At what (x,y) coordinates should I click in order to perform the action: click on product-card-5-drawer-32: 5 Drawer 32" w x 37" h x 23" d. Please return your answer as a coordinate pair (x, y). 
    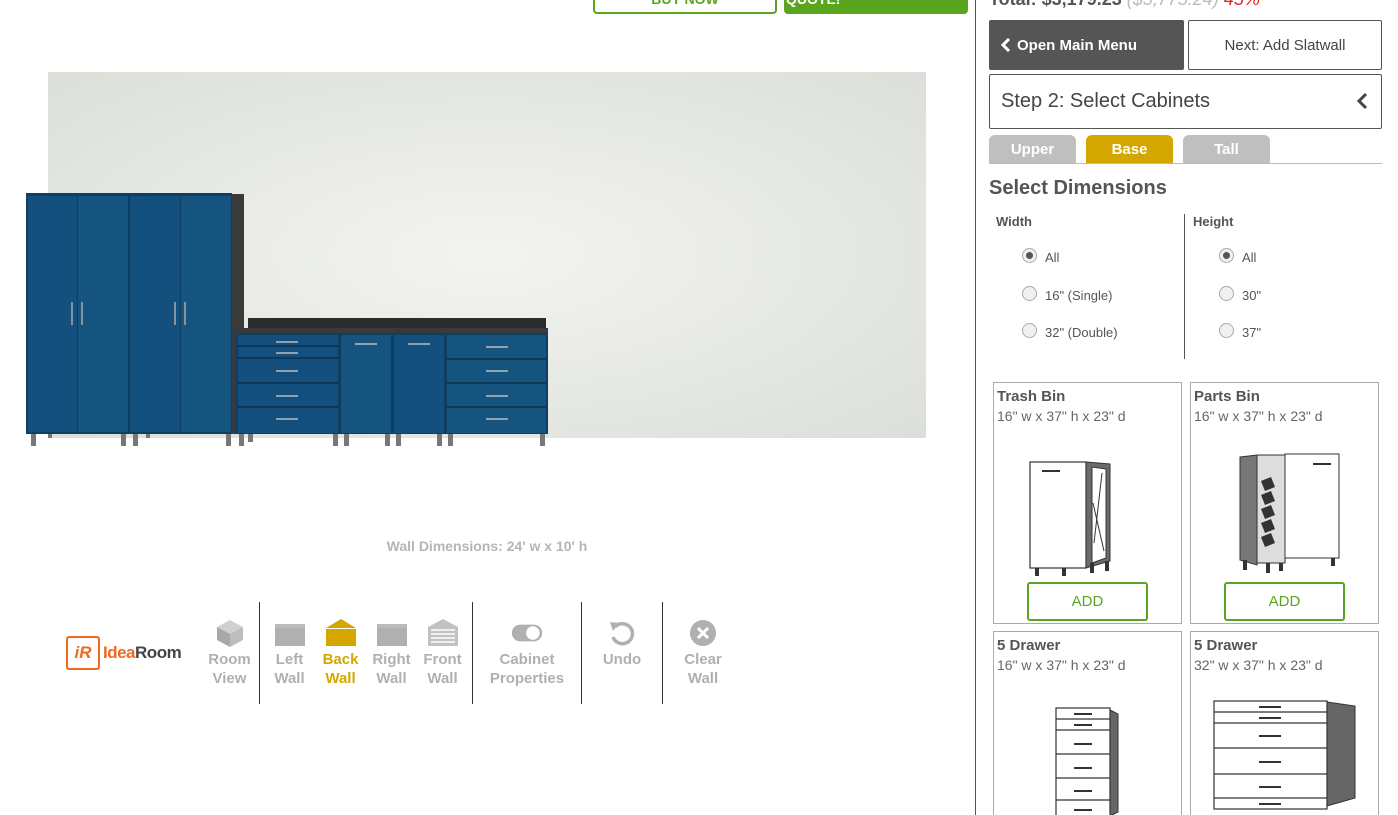
    Looking at the image, I should click on (1284, 723).